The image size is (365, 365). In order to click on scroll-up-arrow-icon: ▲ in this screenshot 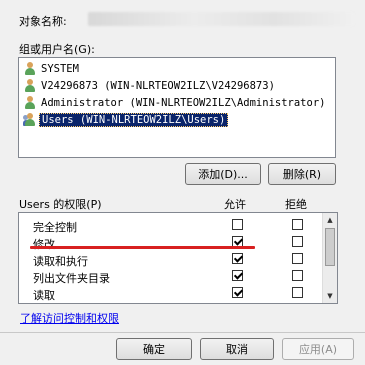, I will do `click(330, 220)`.